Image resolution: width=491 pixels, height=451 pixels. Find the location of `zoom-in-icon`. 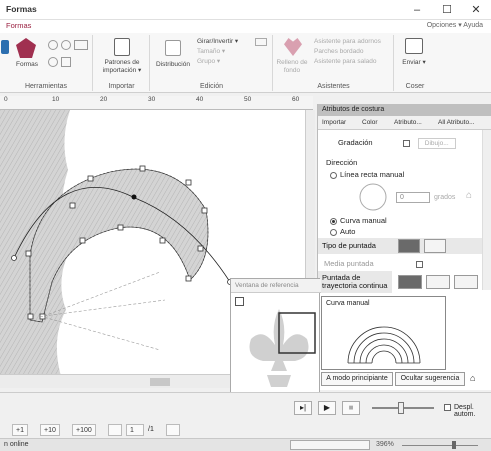

zoom-in-icon is located at coordinates (53, 45).